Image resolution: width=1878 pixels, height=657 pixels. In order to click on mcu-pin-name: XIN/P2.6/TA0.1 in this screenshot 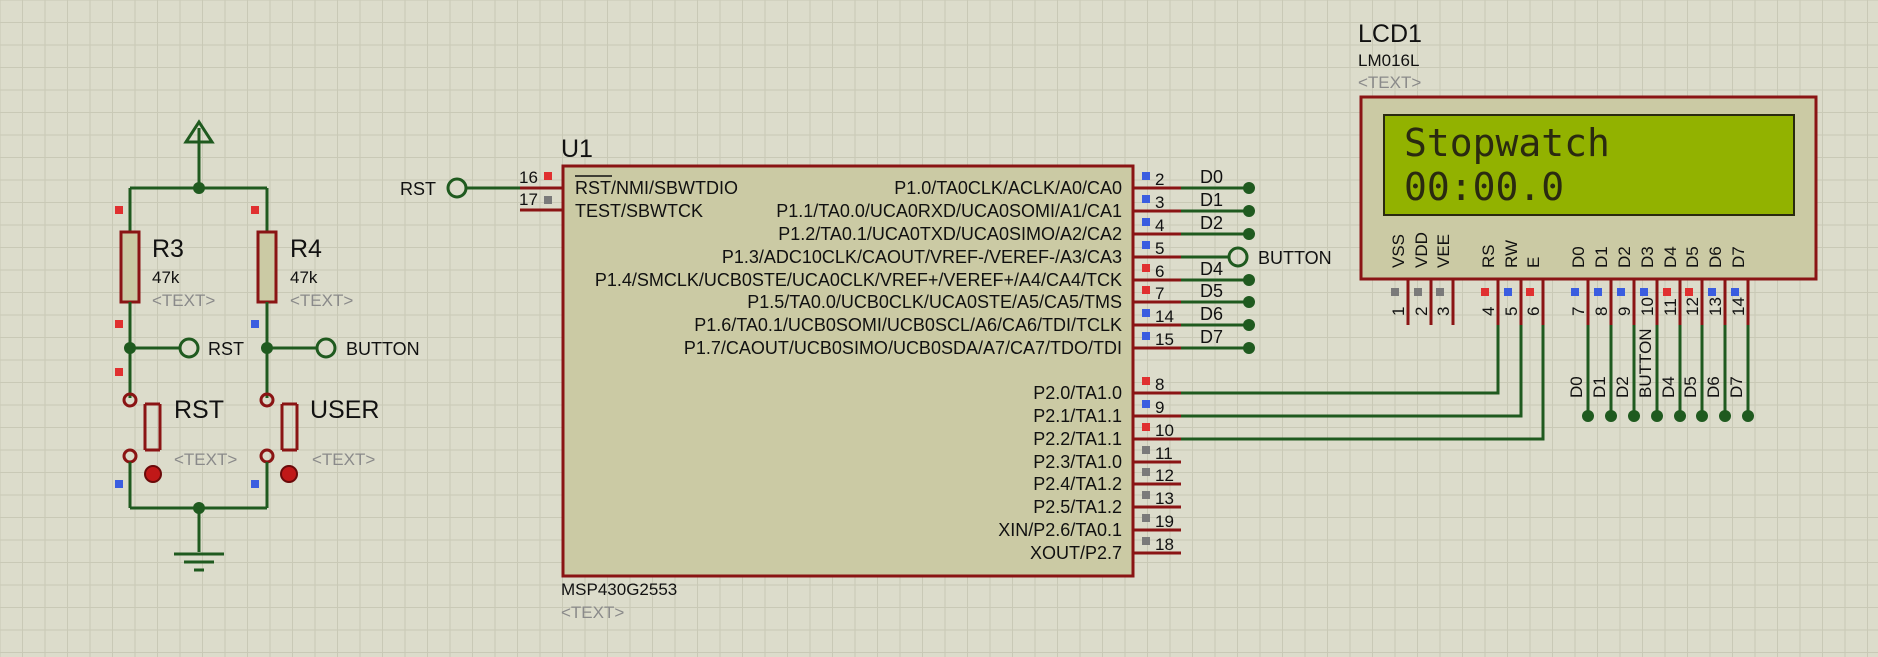, I will do `click(1060, 530)`.